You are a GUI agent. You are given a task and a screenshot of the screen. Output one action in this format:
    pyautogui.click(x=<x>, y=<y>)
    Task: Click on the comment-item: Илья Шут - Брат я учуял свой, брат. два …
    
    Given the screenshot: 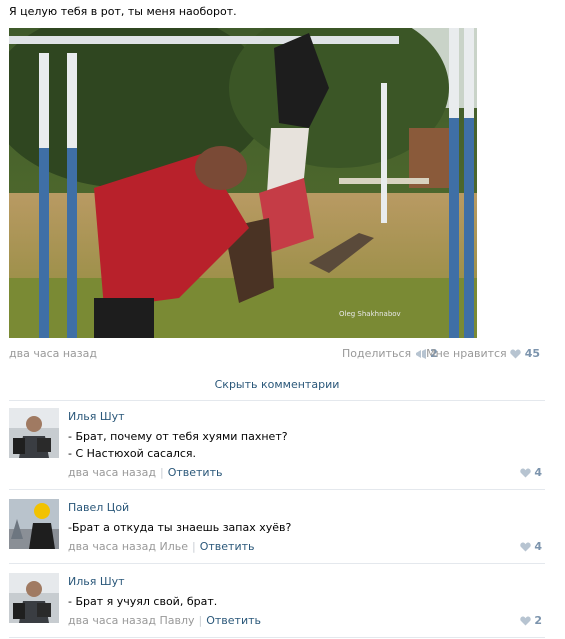 What is the action you would take?
    pyautogui.click(x=277, y=603)
    